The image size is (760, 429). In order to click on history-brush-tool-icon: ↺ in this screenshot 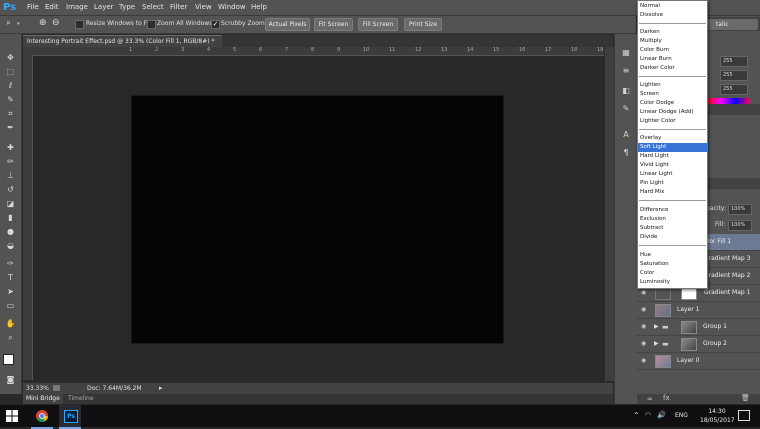, I will do `click(10, 189)`.